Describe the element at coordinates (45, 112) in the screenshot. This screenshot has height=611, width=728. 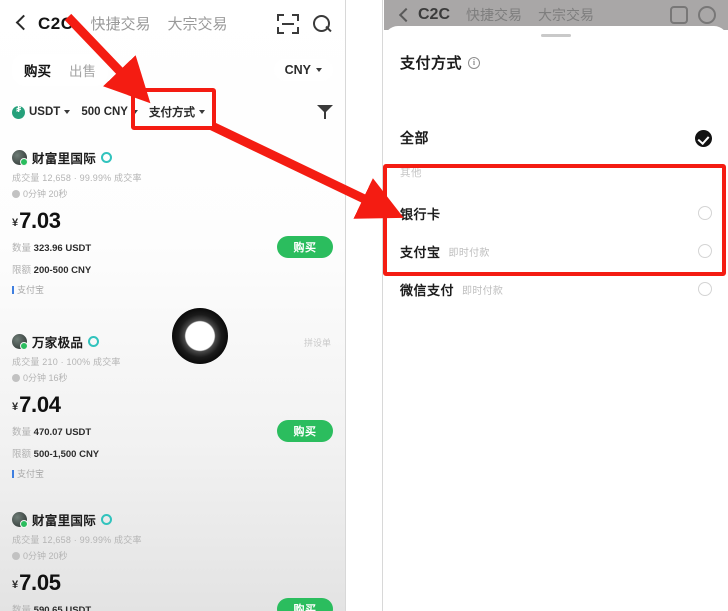
I see `asset-filter-label: USDT` at that location.